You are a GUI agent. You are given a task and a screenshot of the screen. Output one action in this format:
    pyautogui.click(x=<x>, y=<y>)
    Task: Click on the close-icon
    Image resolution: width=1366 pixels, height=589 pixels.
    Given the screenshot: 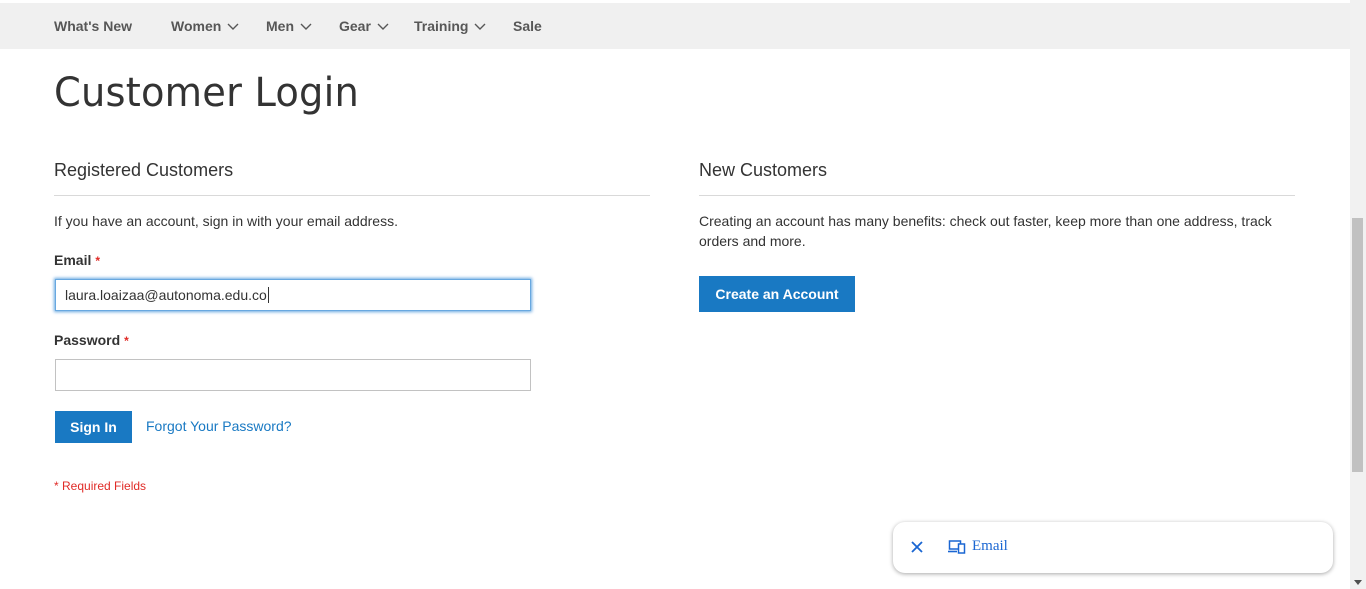 What is the action you would take?
    pyautogui.click(x=917, y=547)
    